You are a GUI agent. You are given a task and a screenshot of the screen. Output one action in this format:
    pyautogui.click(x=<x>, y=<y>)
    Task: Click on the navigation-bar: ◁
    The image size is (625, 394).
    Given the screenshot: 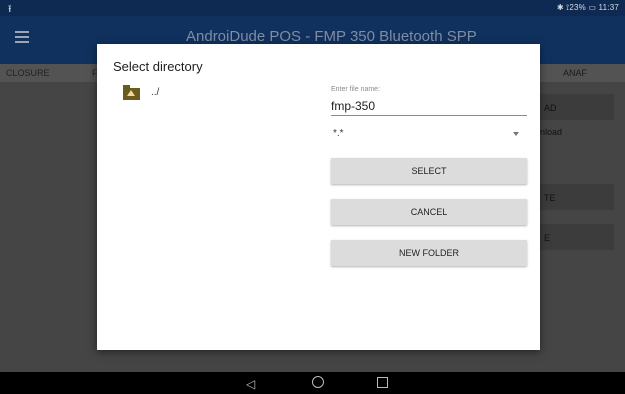 What is the action you would take?
    pyautogui.click(x=312, y=383)
    